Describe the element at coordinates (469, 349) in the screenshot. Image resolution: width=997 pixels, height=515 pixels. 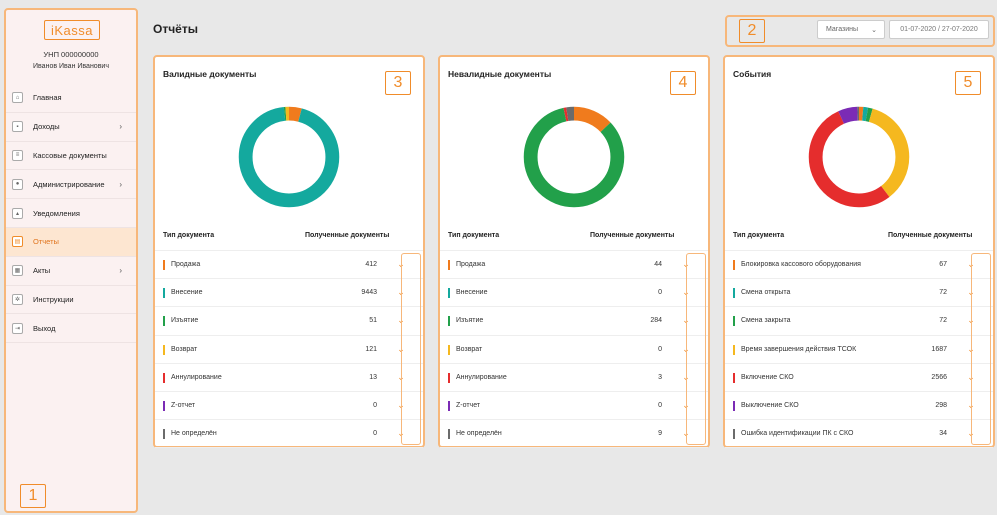
I see `row-label: Возврат` at that location.